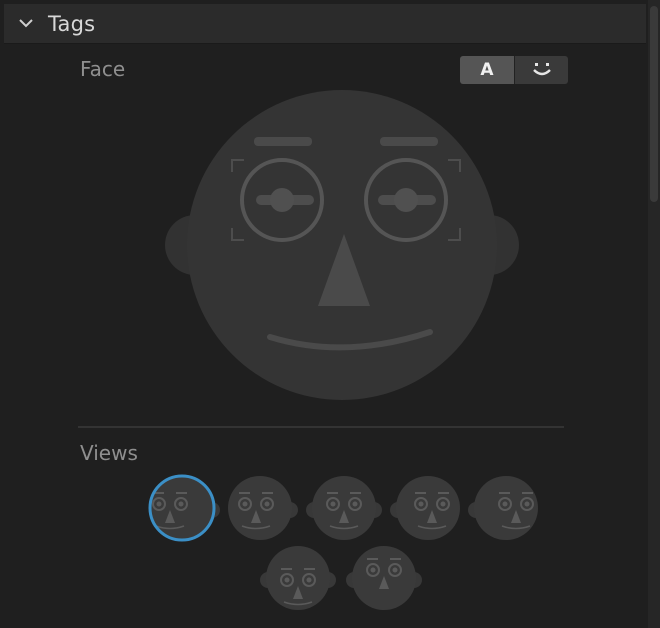 This screenshot has height=628, width=660. Describe the element at coordinates (26, 24) in the screenshot. I see `chevron-down-icon` at that location.